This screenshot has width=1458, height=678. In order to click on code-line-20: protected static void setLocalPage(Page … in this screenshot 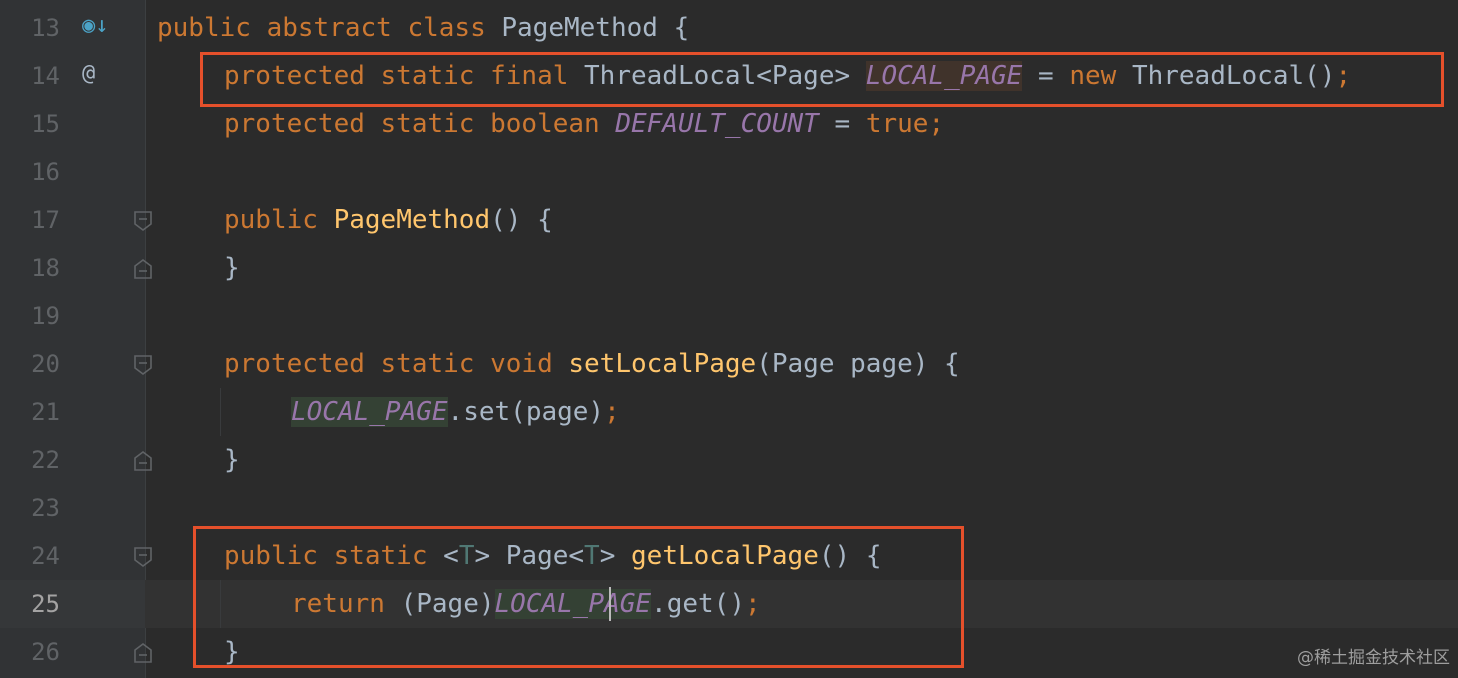, I will do `click(592, 364)`.